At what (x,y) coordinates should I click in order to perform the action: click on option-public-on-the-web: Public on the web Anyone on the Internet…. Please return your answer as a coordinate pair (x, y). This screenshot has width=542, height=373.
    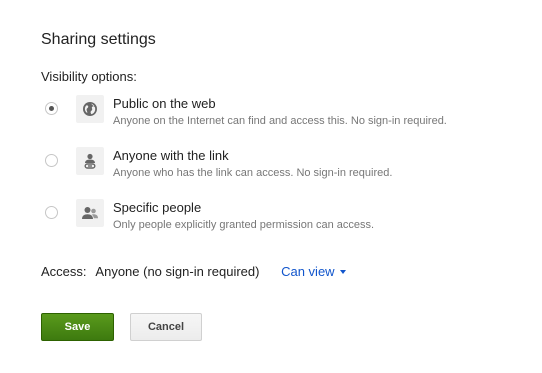
    Looking at the image, I should click on (276, 115).